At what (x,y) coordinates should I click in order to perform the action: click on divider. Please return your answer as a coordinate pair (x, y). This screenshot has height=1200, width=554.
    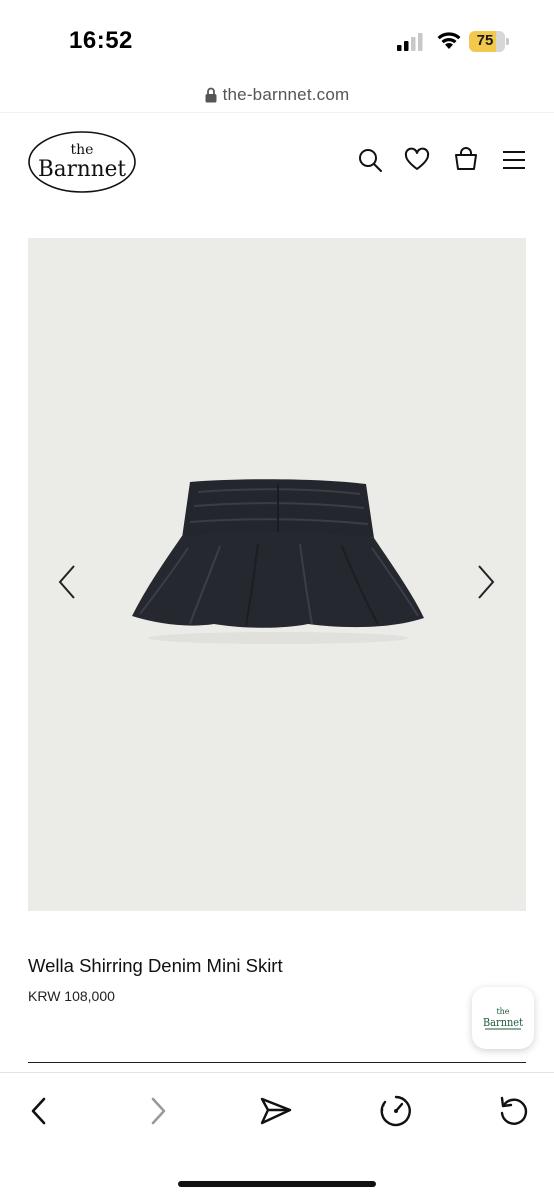
    Looking at the image, I should click on (277, 1062).